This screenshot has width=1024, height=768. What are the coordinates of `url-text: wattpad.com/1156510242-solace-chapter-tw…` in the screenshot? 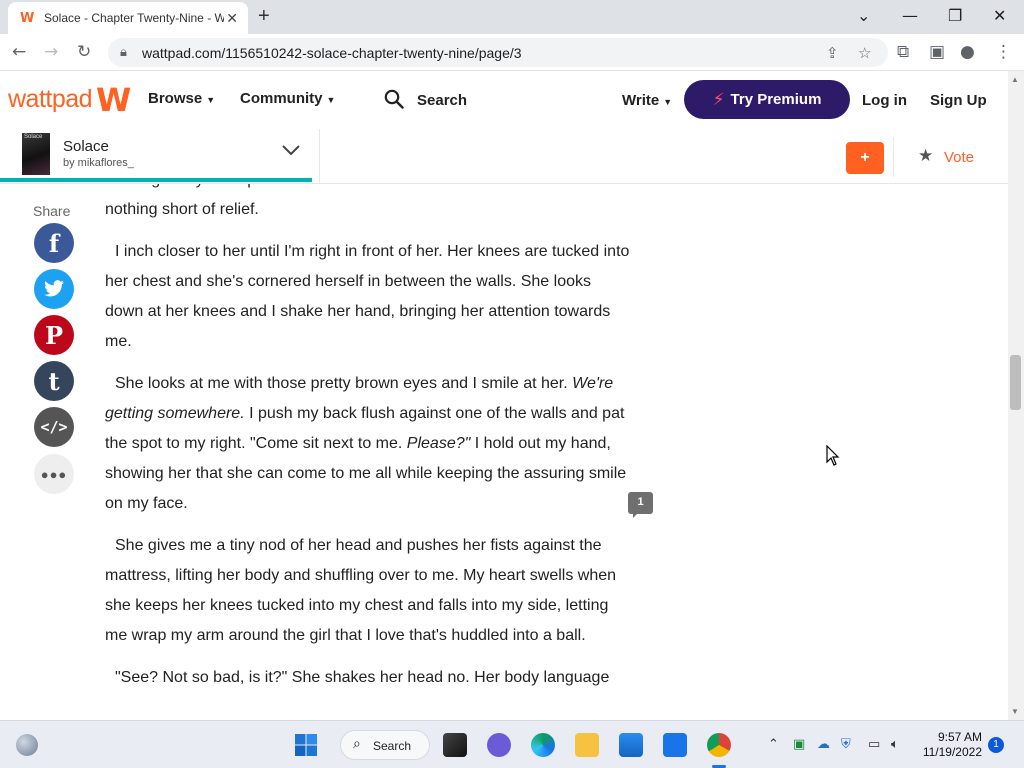 It's located at (332, 53).